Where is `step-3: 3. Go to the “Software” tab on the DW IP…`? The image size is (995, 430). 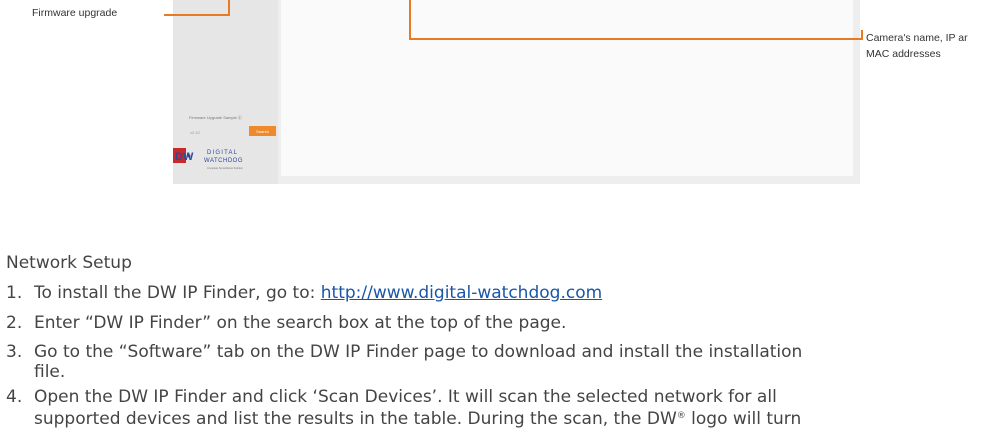
step-3: 3. Go to the “Software” tab on the DW IP… is located at coordinates (500, 360).